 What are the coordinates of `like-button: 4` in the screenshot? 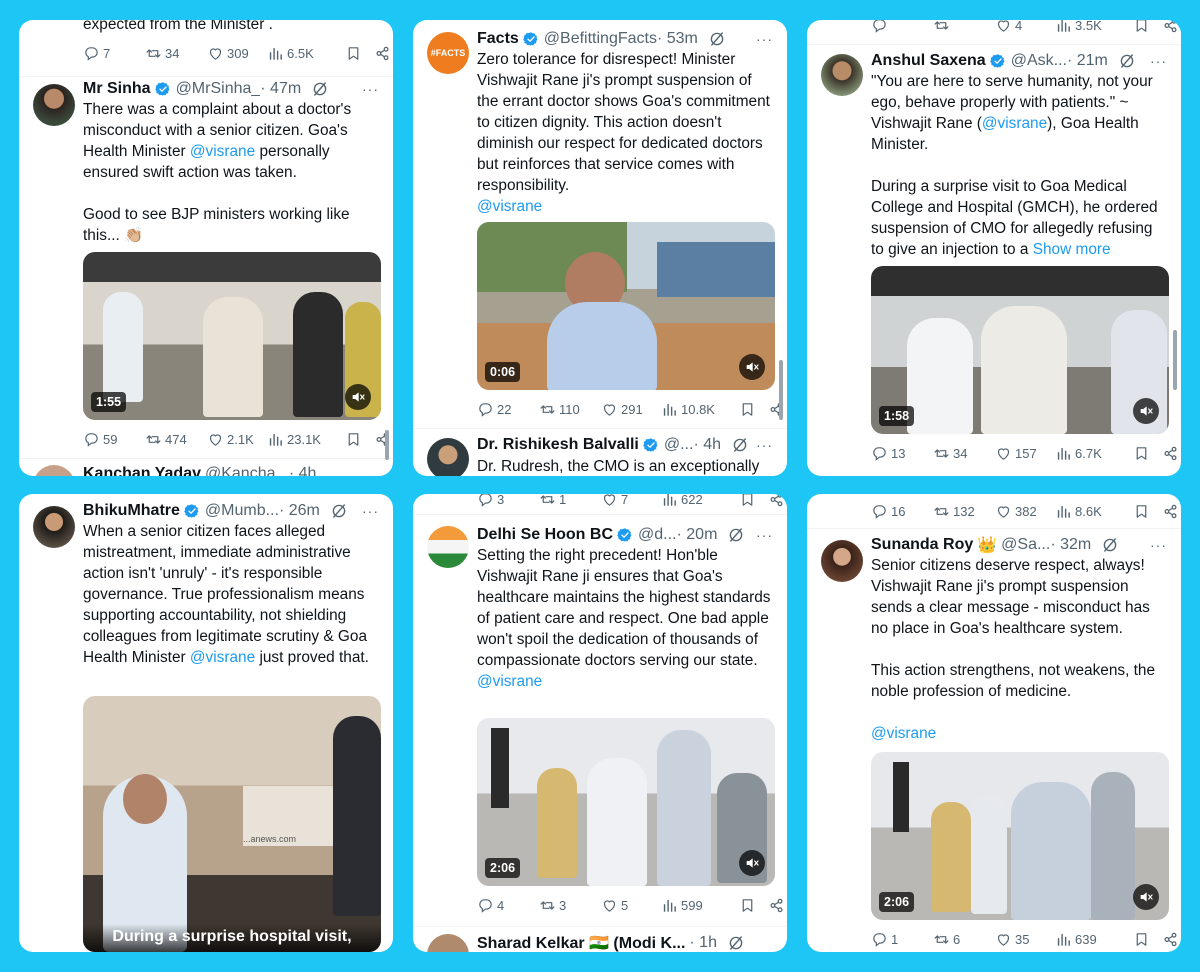 It's located at (1025, 27).